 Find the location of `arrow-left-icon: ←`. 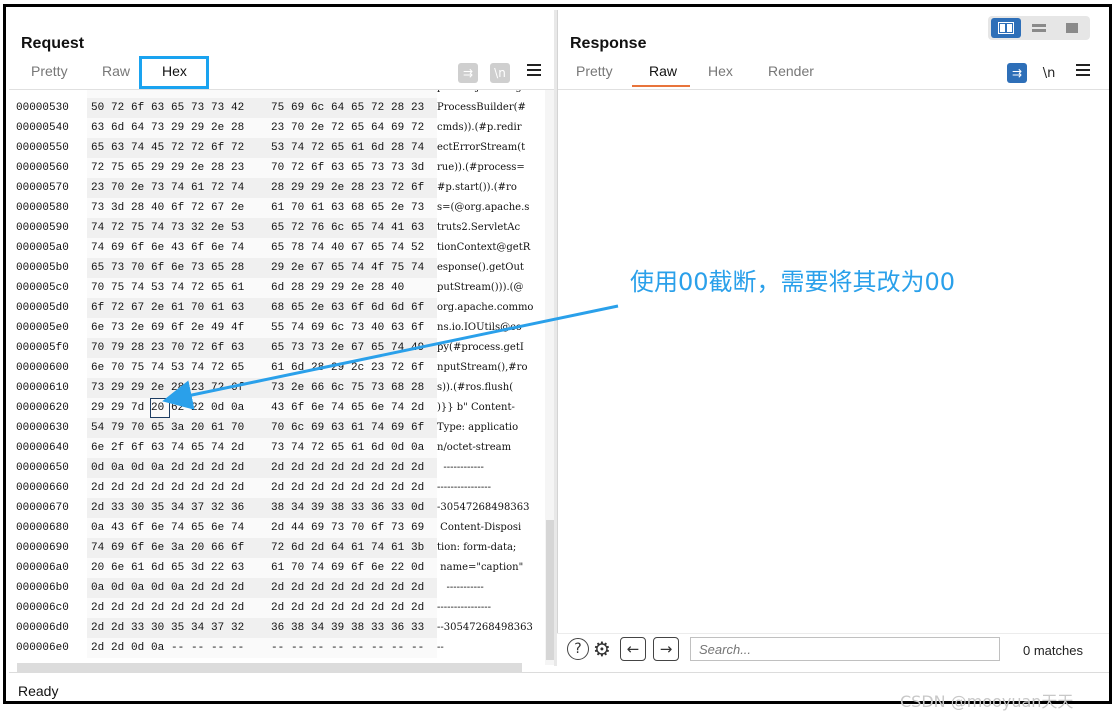

arrow-left-icon: ← is located at coordinates (633, 649).